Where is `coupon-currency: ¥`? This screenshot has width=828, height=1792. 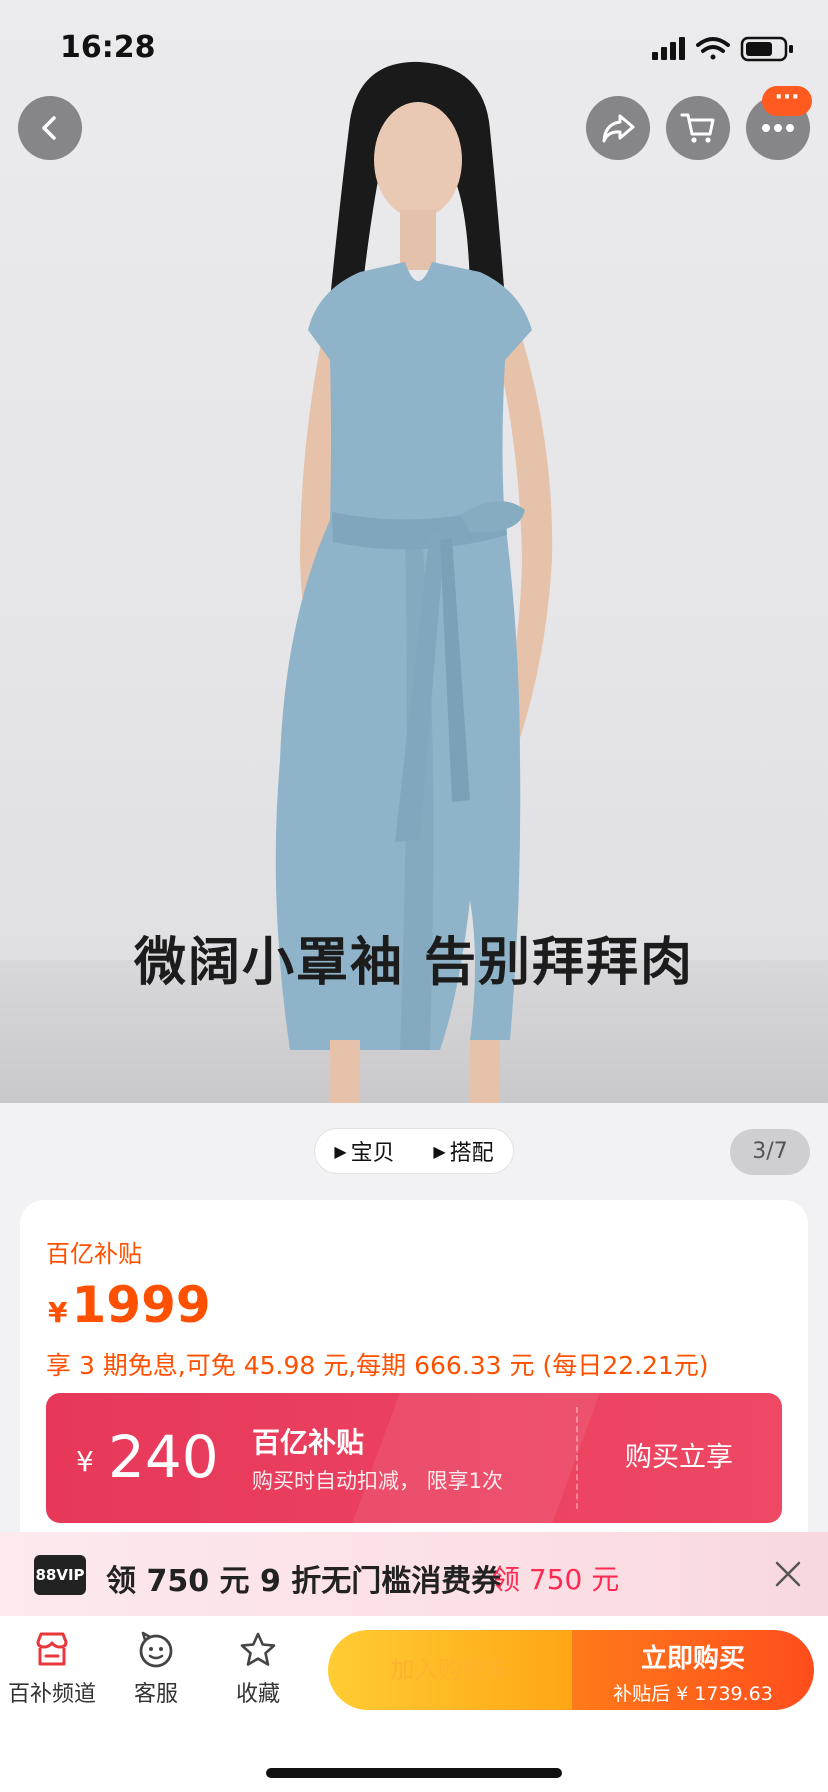 coupon-currency: ¥ is located at coordinates (85, 1461).